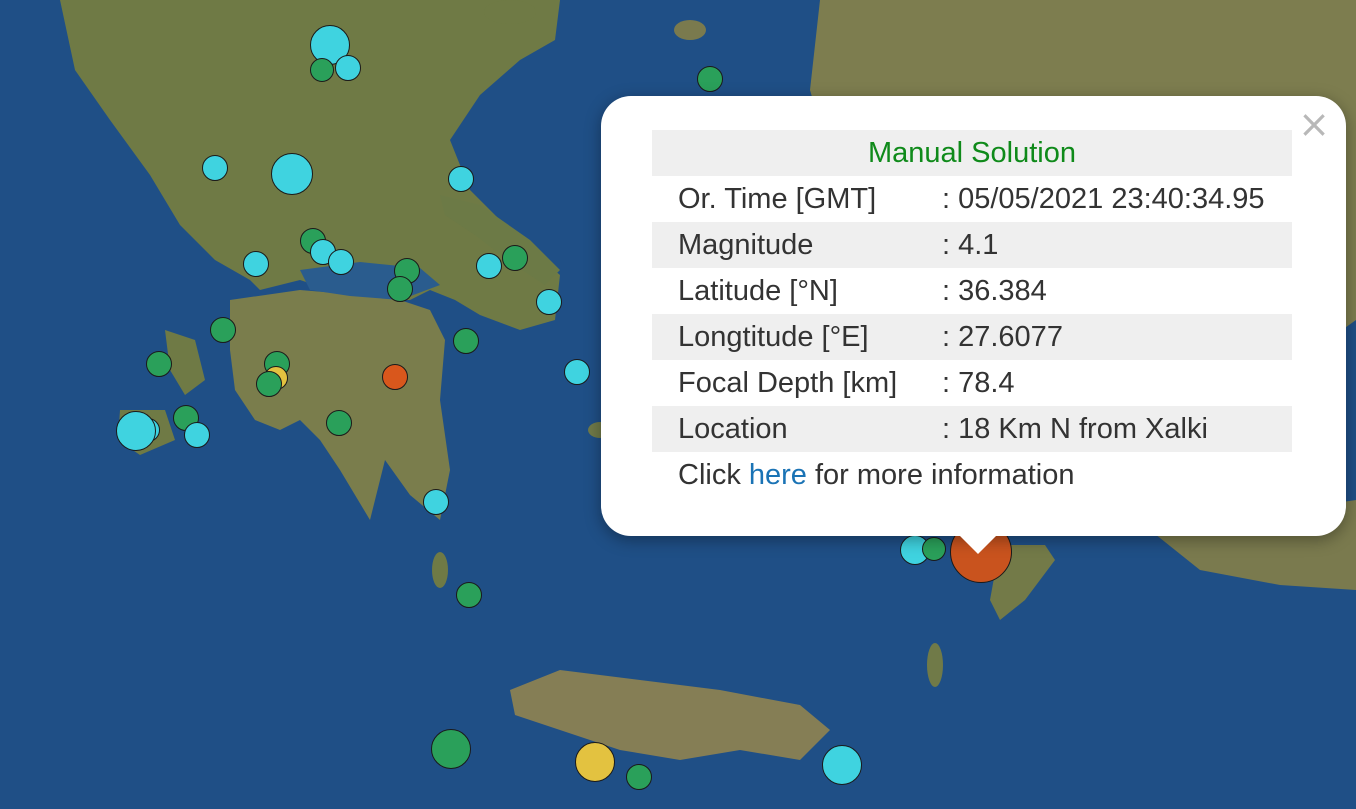 This screenshot has width=1356, height=809. What do you see at coordinates (797, 245) in the screenshot?
I see `magnitude-label: Magnitude` at bounding box center [797, 245].